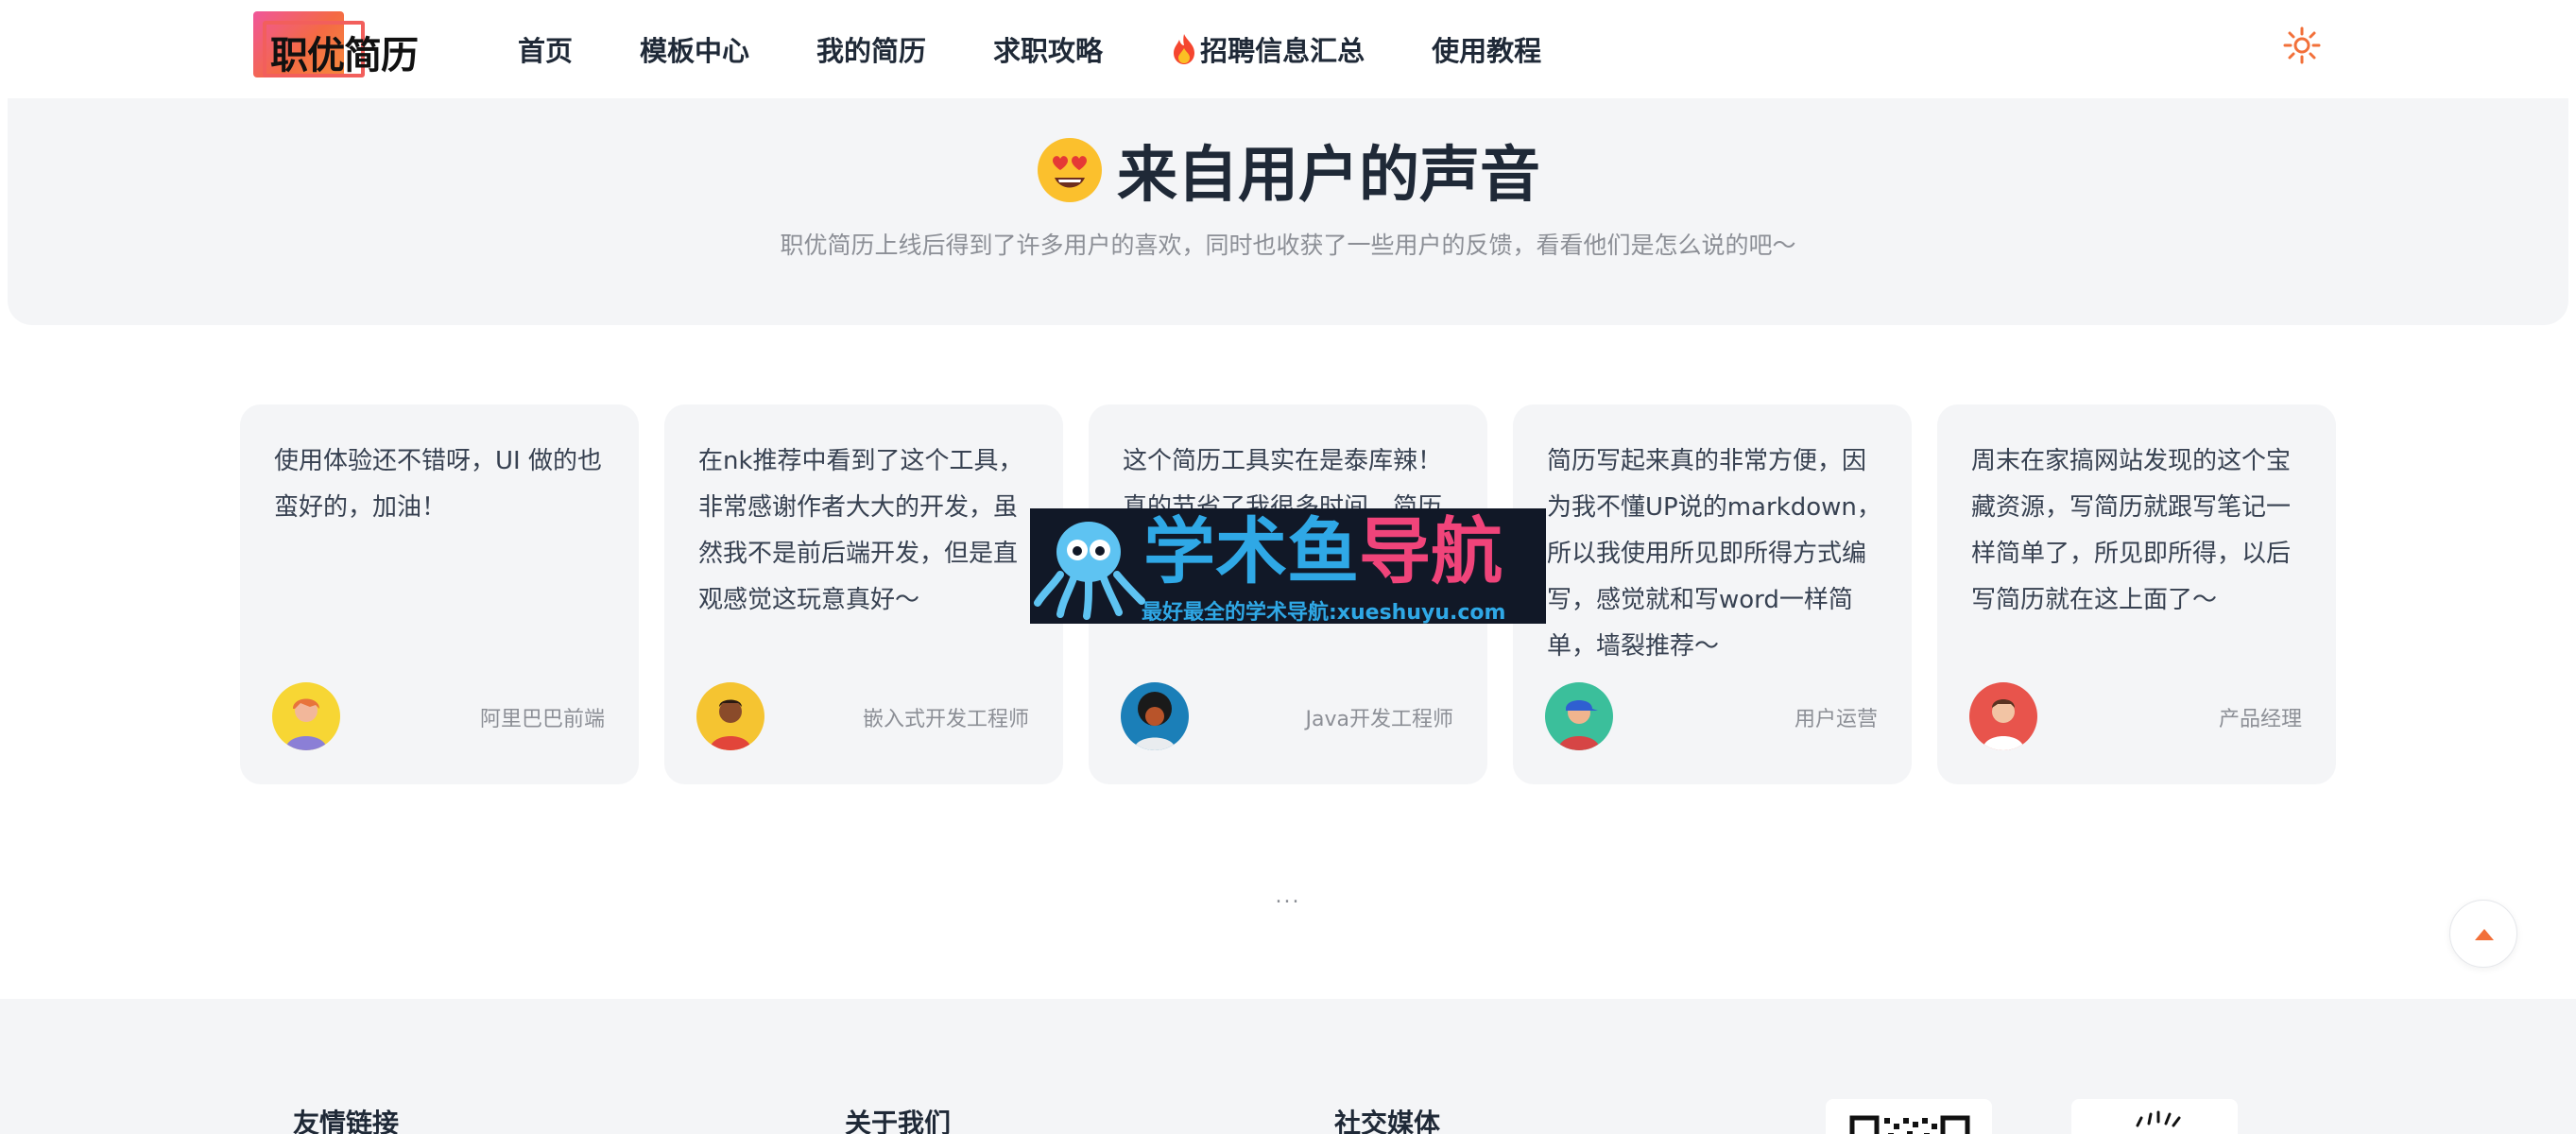 The width and height of the screenshot is (2576, 1134). What do you see at coordinates (1379, 719) in the screenshot?
I see `testimonial-role: Java开发工程师` at bounding box center [1379, 719].